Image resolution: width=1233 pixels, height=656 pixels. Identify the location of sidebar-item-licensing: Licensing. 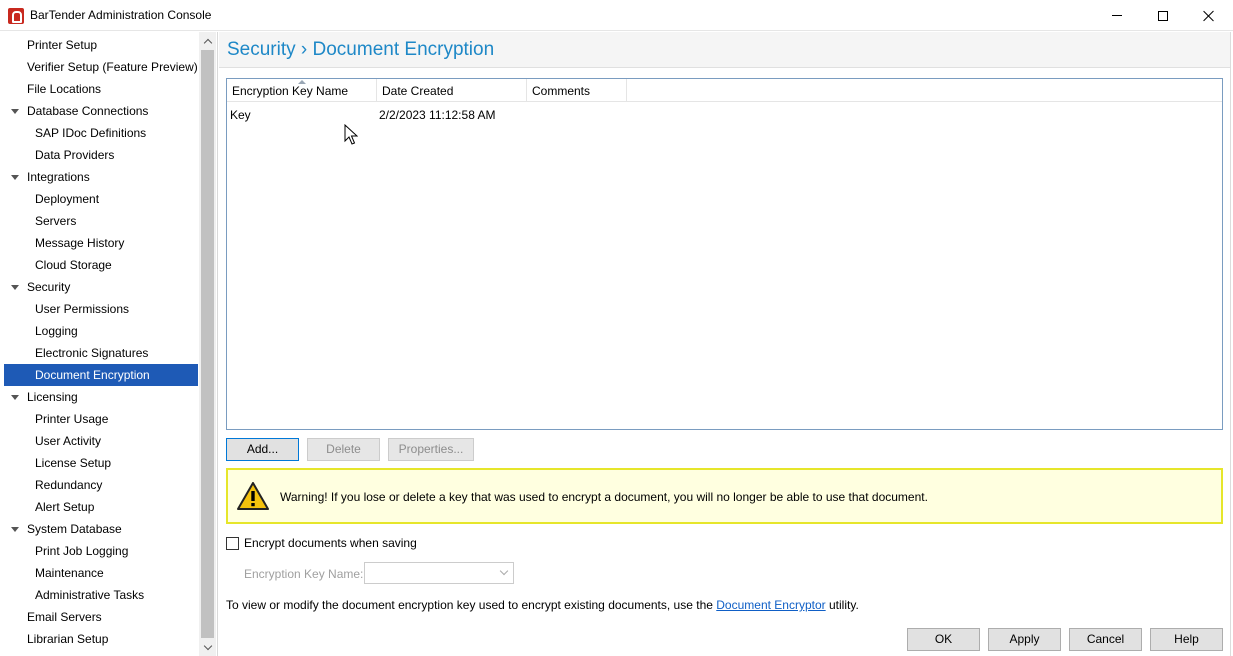
(101, 397).